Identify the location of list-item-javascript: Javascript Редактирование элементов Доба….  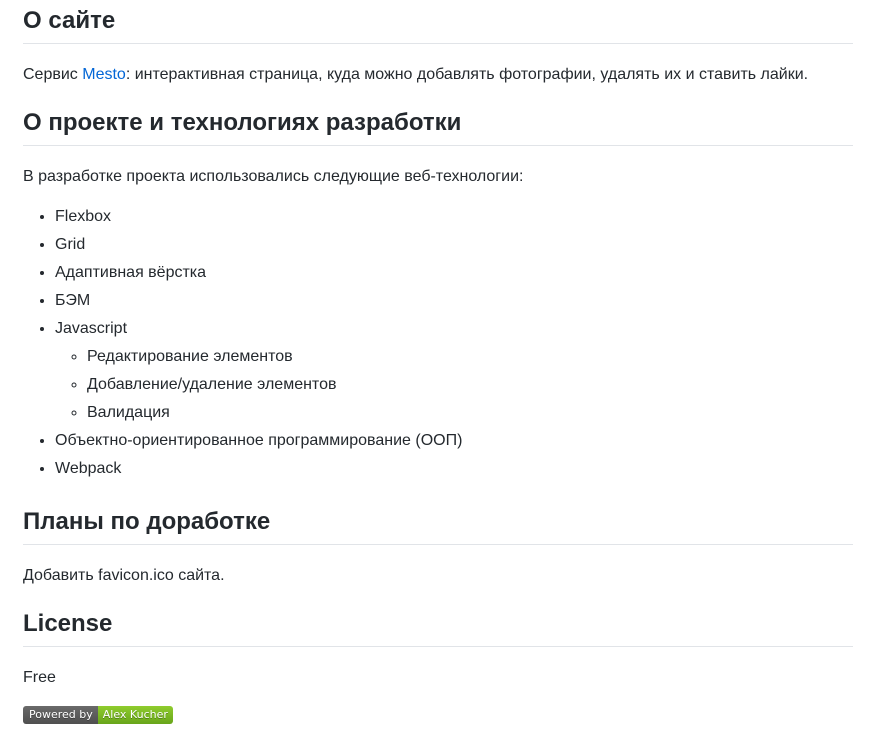
(454, 371).